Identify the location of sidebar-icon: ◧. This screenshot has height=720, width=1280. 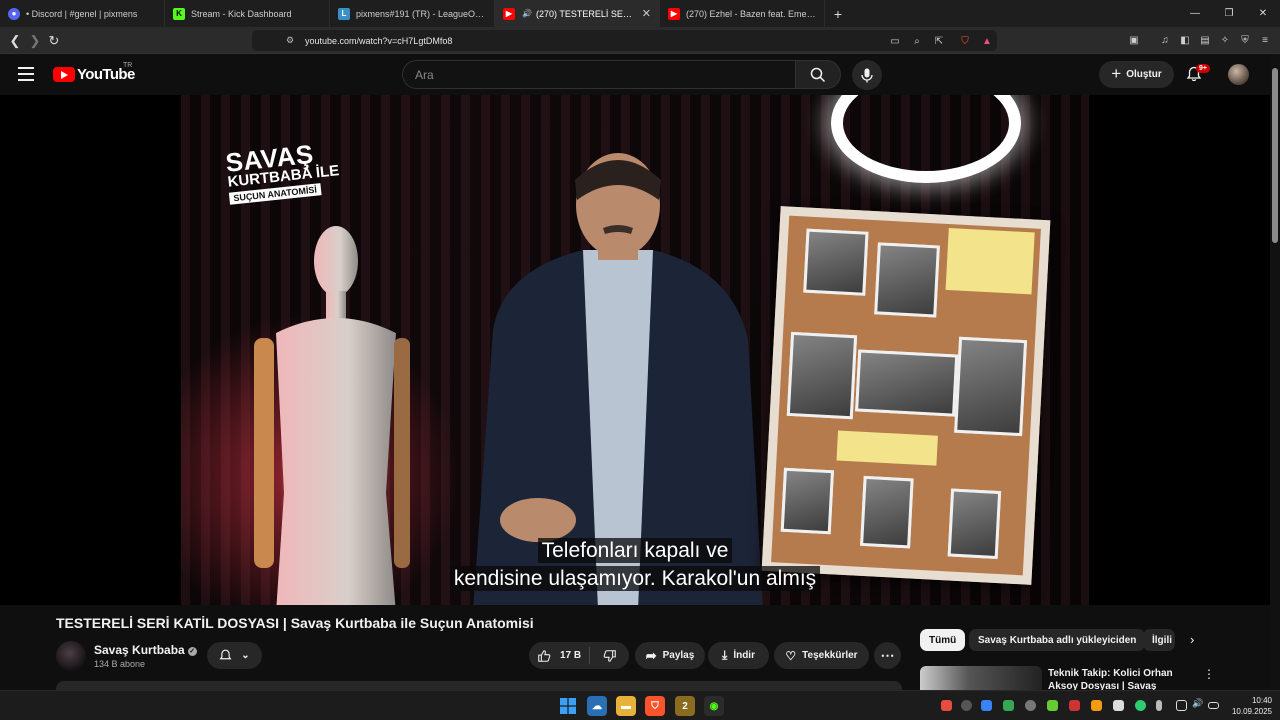
(1185, 40).